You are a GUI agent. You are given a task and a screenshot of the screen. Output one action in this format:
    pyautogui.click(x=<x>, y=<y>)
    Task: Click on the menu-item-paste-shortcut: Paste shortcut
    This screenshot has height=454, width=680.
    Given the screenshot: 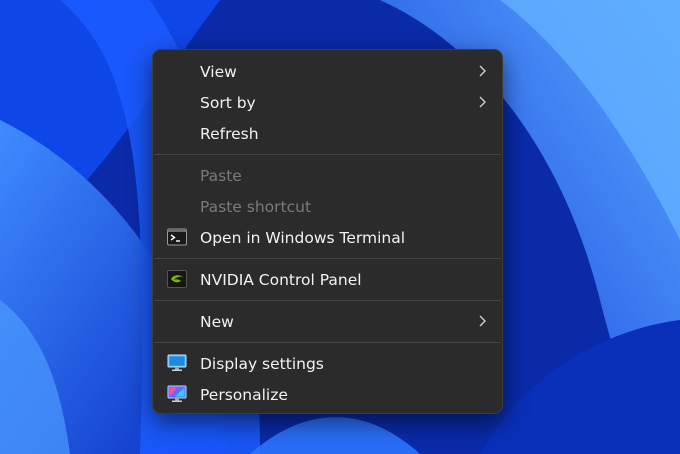 What is the action you would take?
    pyautogui.click(x=327, y=206)
    